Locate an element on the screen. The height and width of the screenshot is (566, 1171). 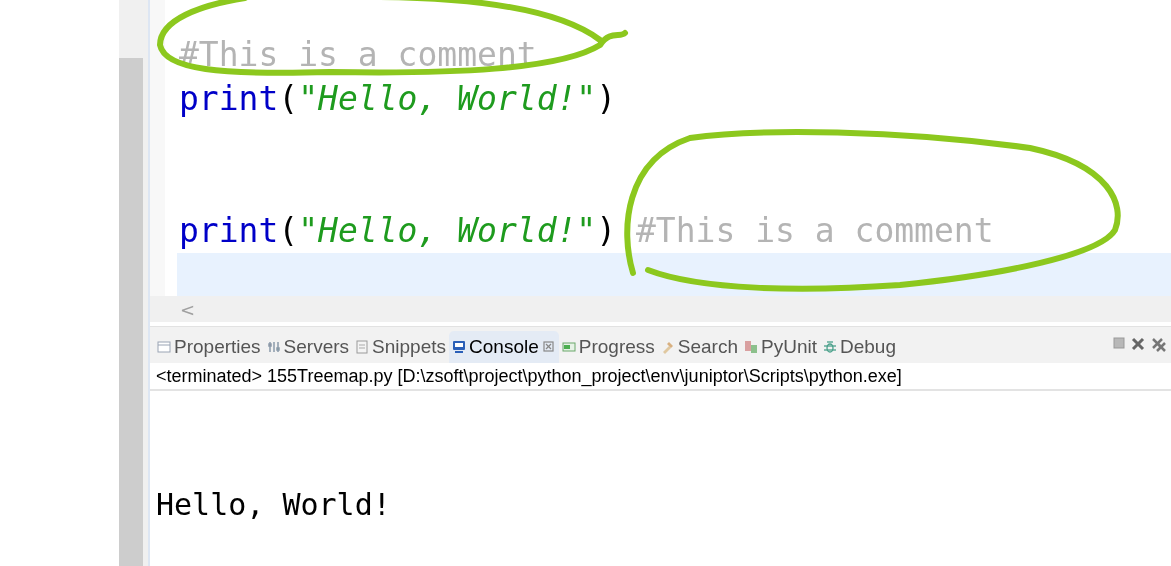
sash is located at coordinates (146, 283).